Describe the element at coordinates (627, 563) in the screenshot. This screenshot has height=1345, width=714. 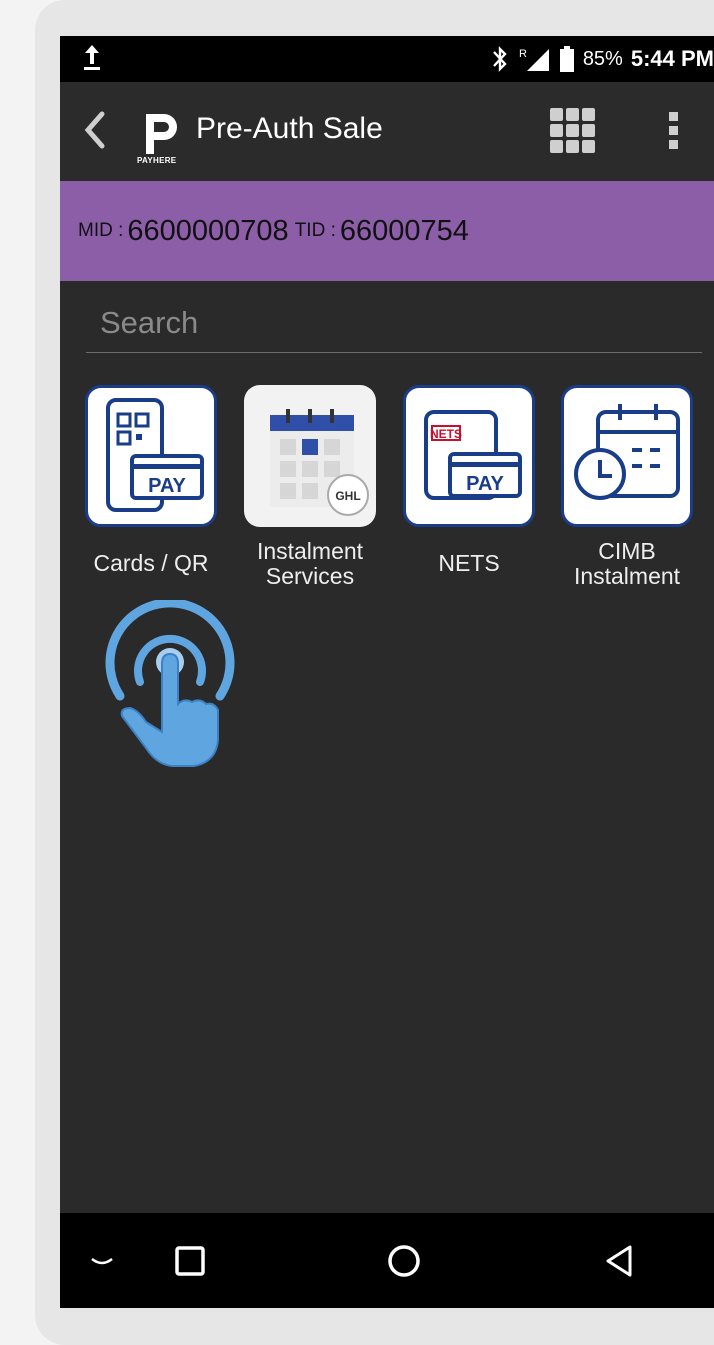
I see `tile-label: CIMB Instalment` at that location.